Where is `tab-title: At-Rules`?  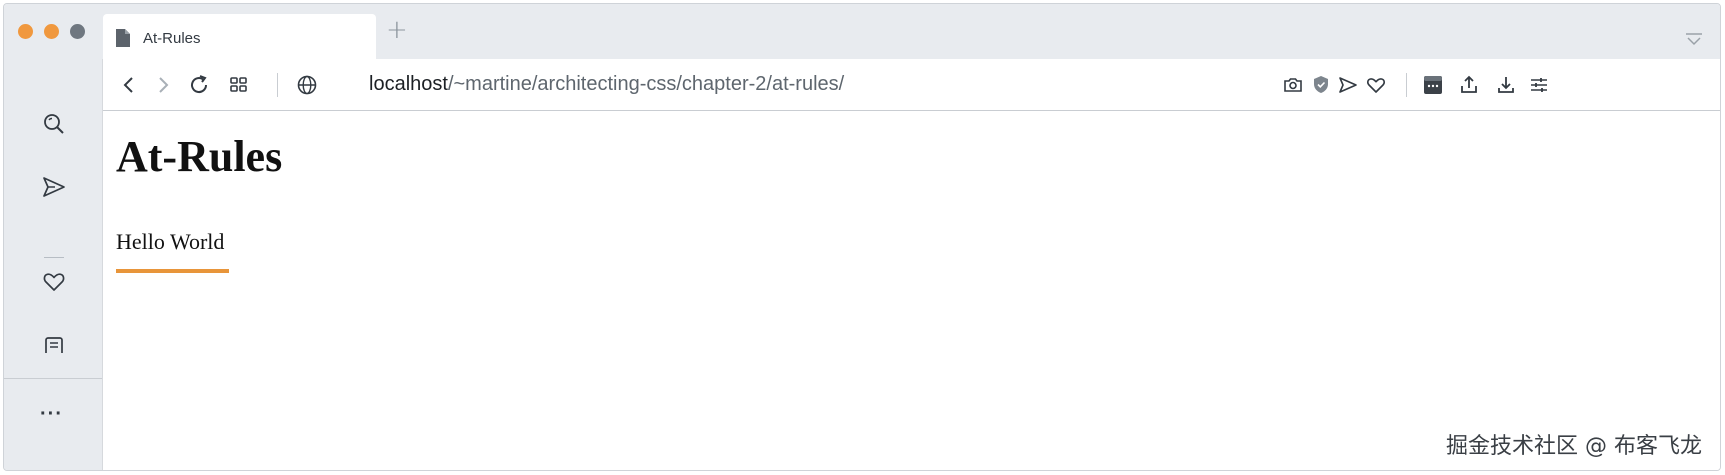
tab-title: At-Rules is located at coordinates (172, 38).